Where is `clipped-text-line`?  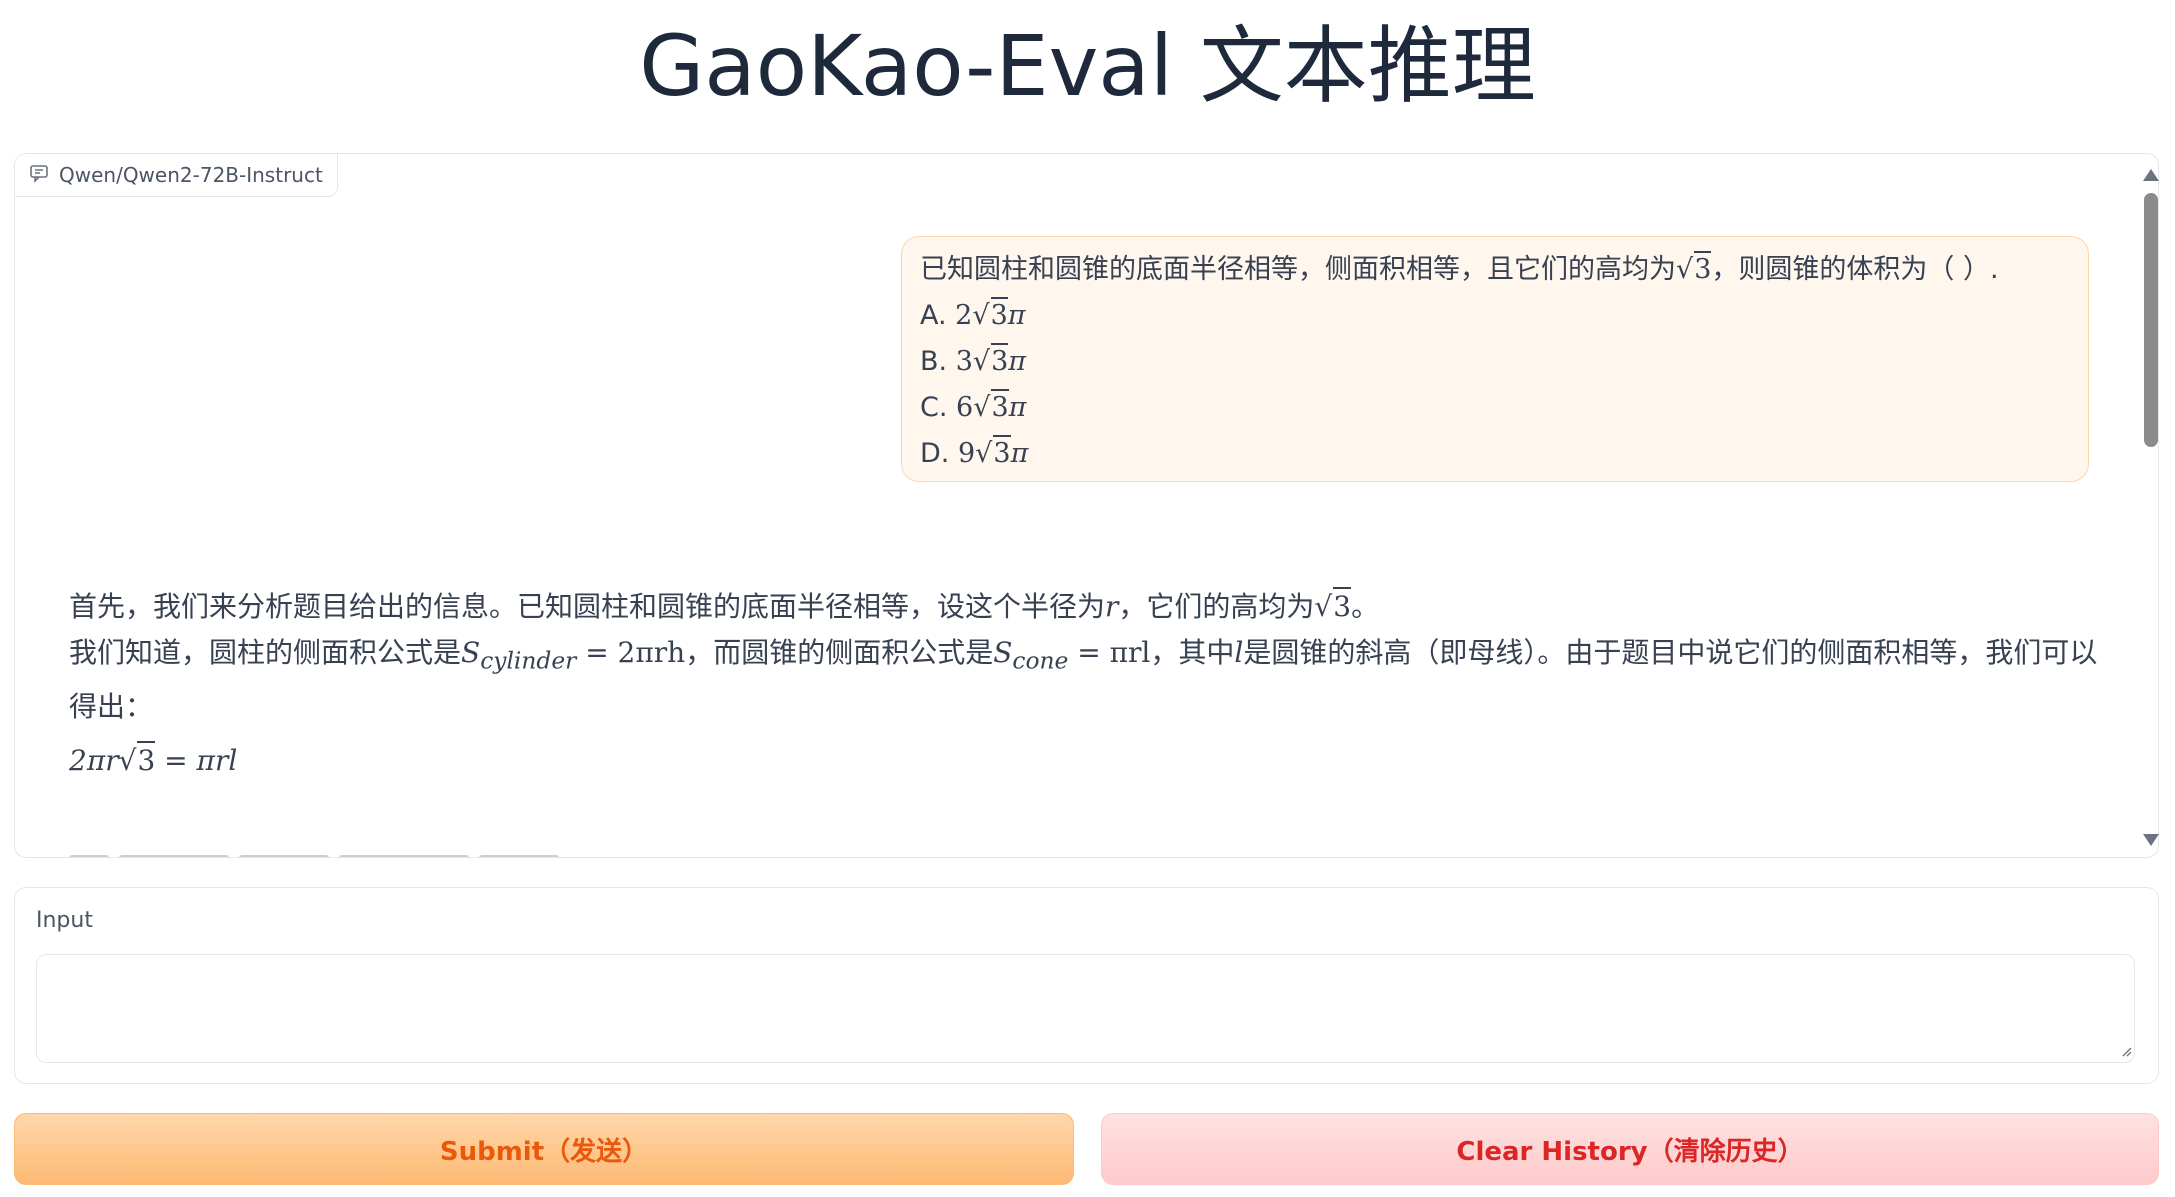 clipped-text-line is located at coordinates (329, 851).